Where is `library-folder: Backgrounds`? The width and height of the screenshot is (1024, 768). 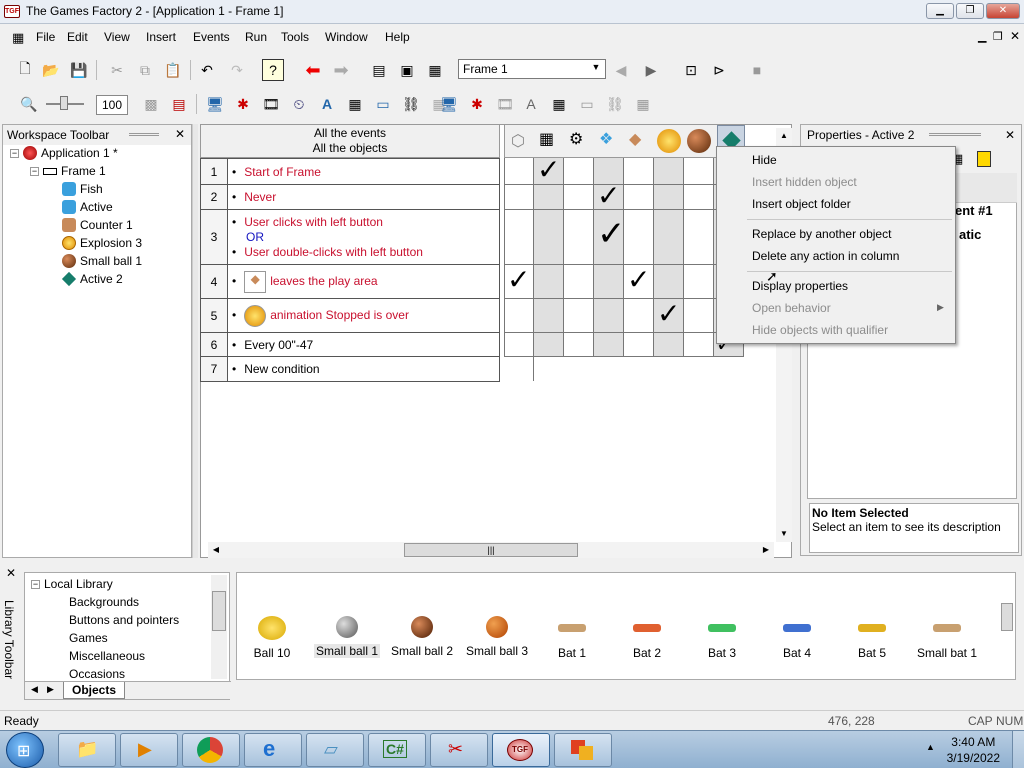 library-folder: Backgrounds is located at coordinates (104, 602).